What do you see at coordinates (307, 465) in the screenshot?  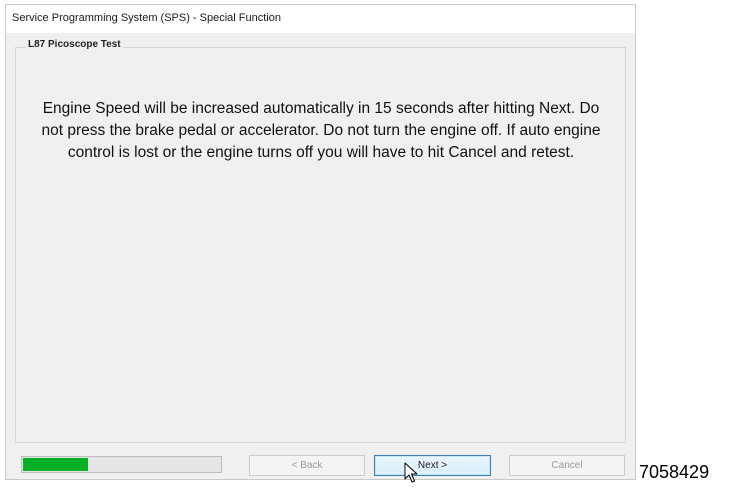 I see `back-button: < Back` at bounding box center [307, 465].